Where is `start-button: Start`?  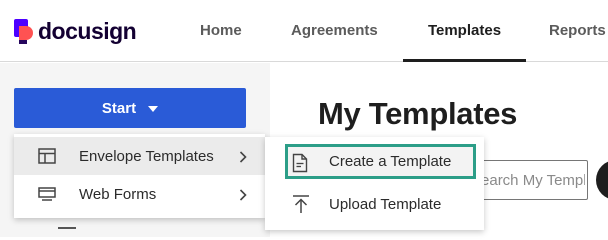
start-button: Start is located at coordinates (130, 108).